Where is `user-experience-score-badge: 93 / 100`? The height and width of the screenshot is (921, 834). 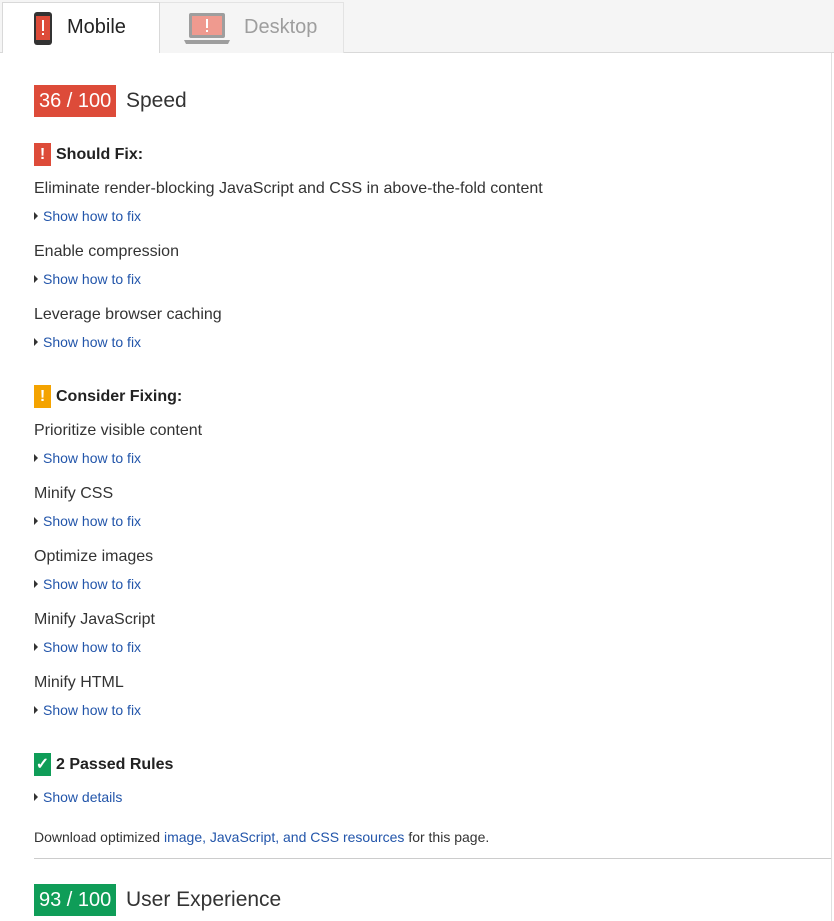 user-experience-score-badge: 93 / 100 is located at coordinates (75, 900).